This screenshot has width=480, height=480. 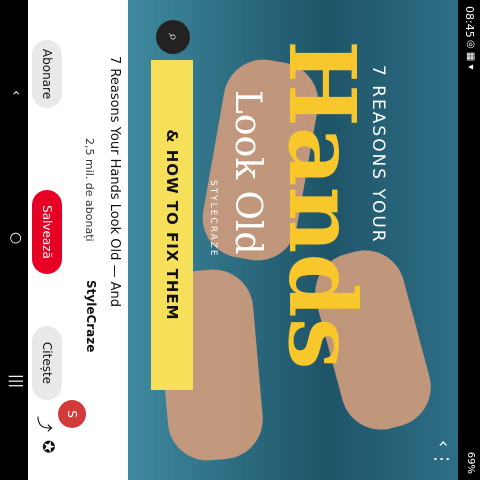 I want to click on recents-icon: |||, so click(x=16, y=381).